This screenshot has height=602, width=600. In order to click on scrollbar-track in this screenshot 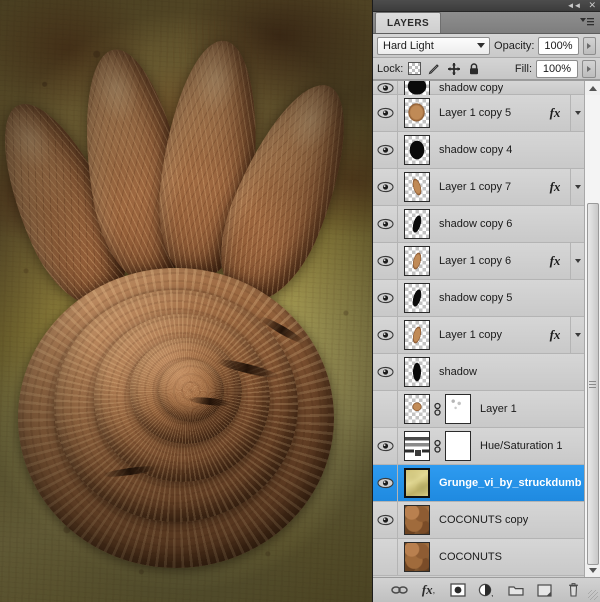, I will do `click(592, 330)`.